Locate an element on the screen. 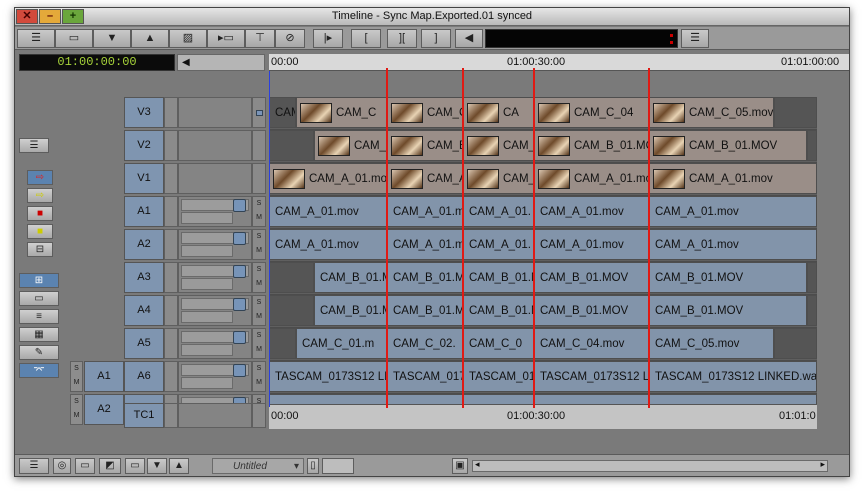 The width and height of the screenshot is (865, 498). show-thumbnails-button: ▭ is located at coordinates (85, 466).